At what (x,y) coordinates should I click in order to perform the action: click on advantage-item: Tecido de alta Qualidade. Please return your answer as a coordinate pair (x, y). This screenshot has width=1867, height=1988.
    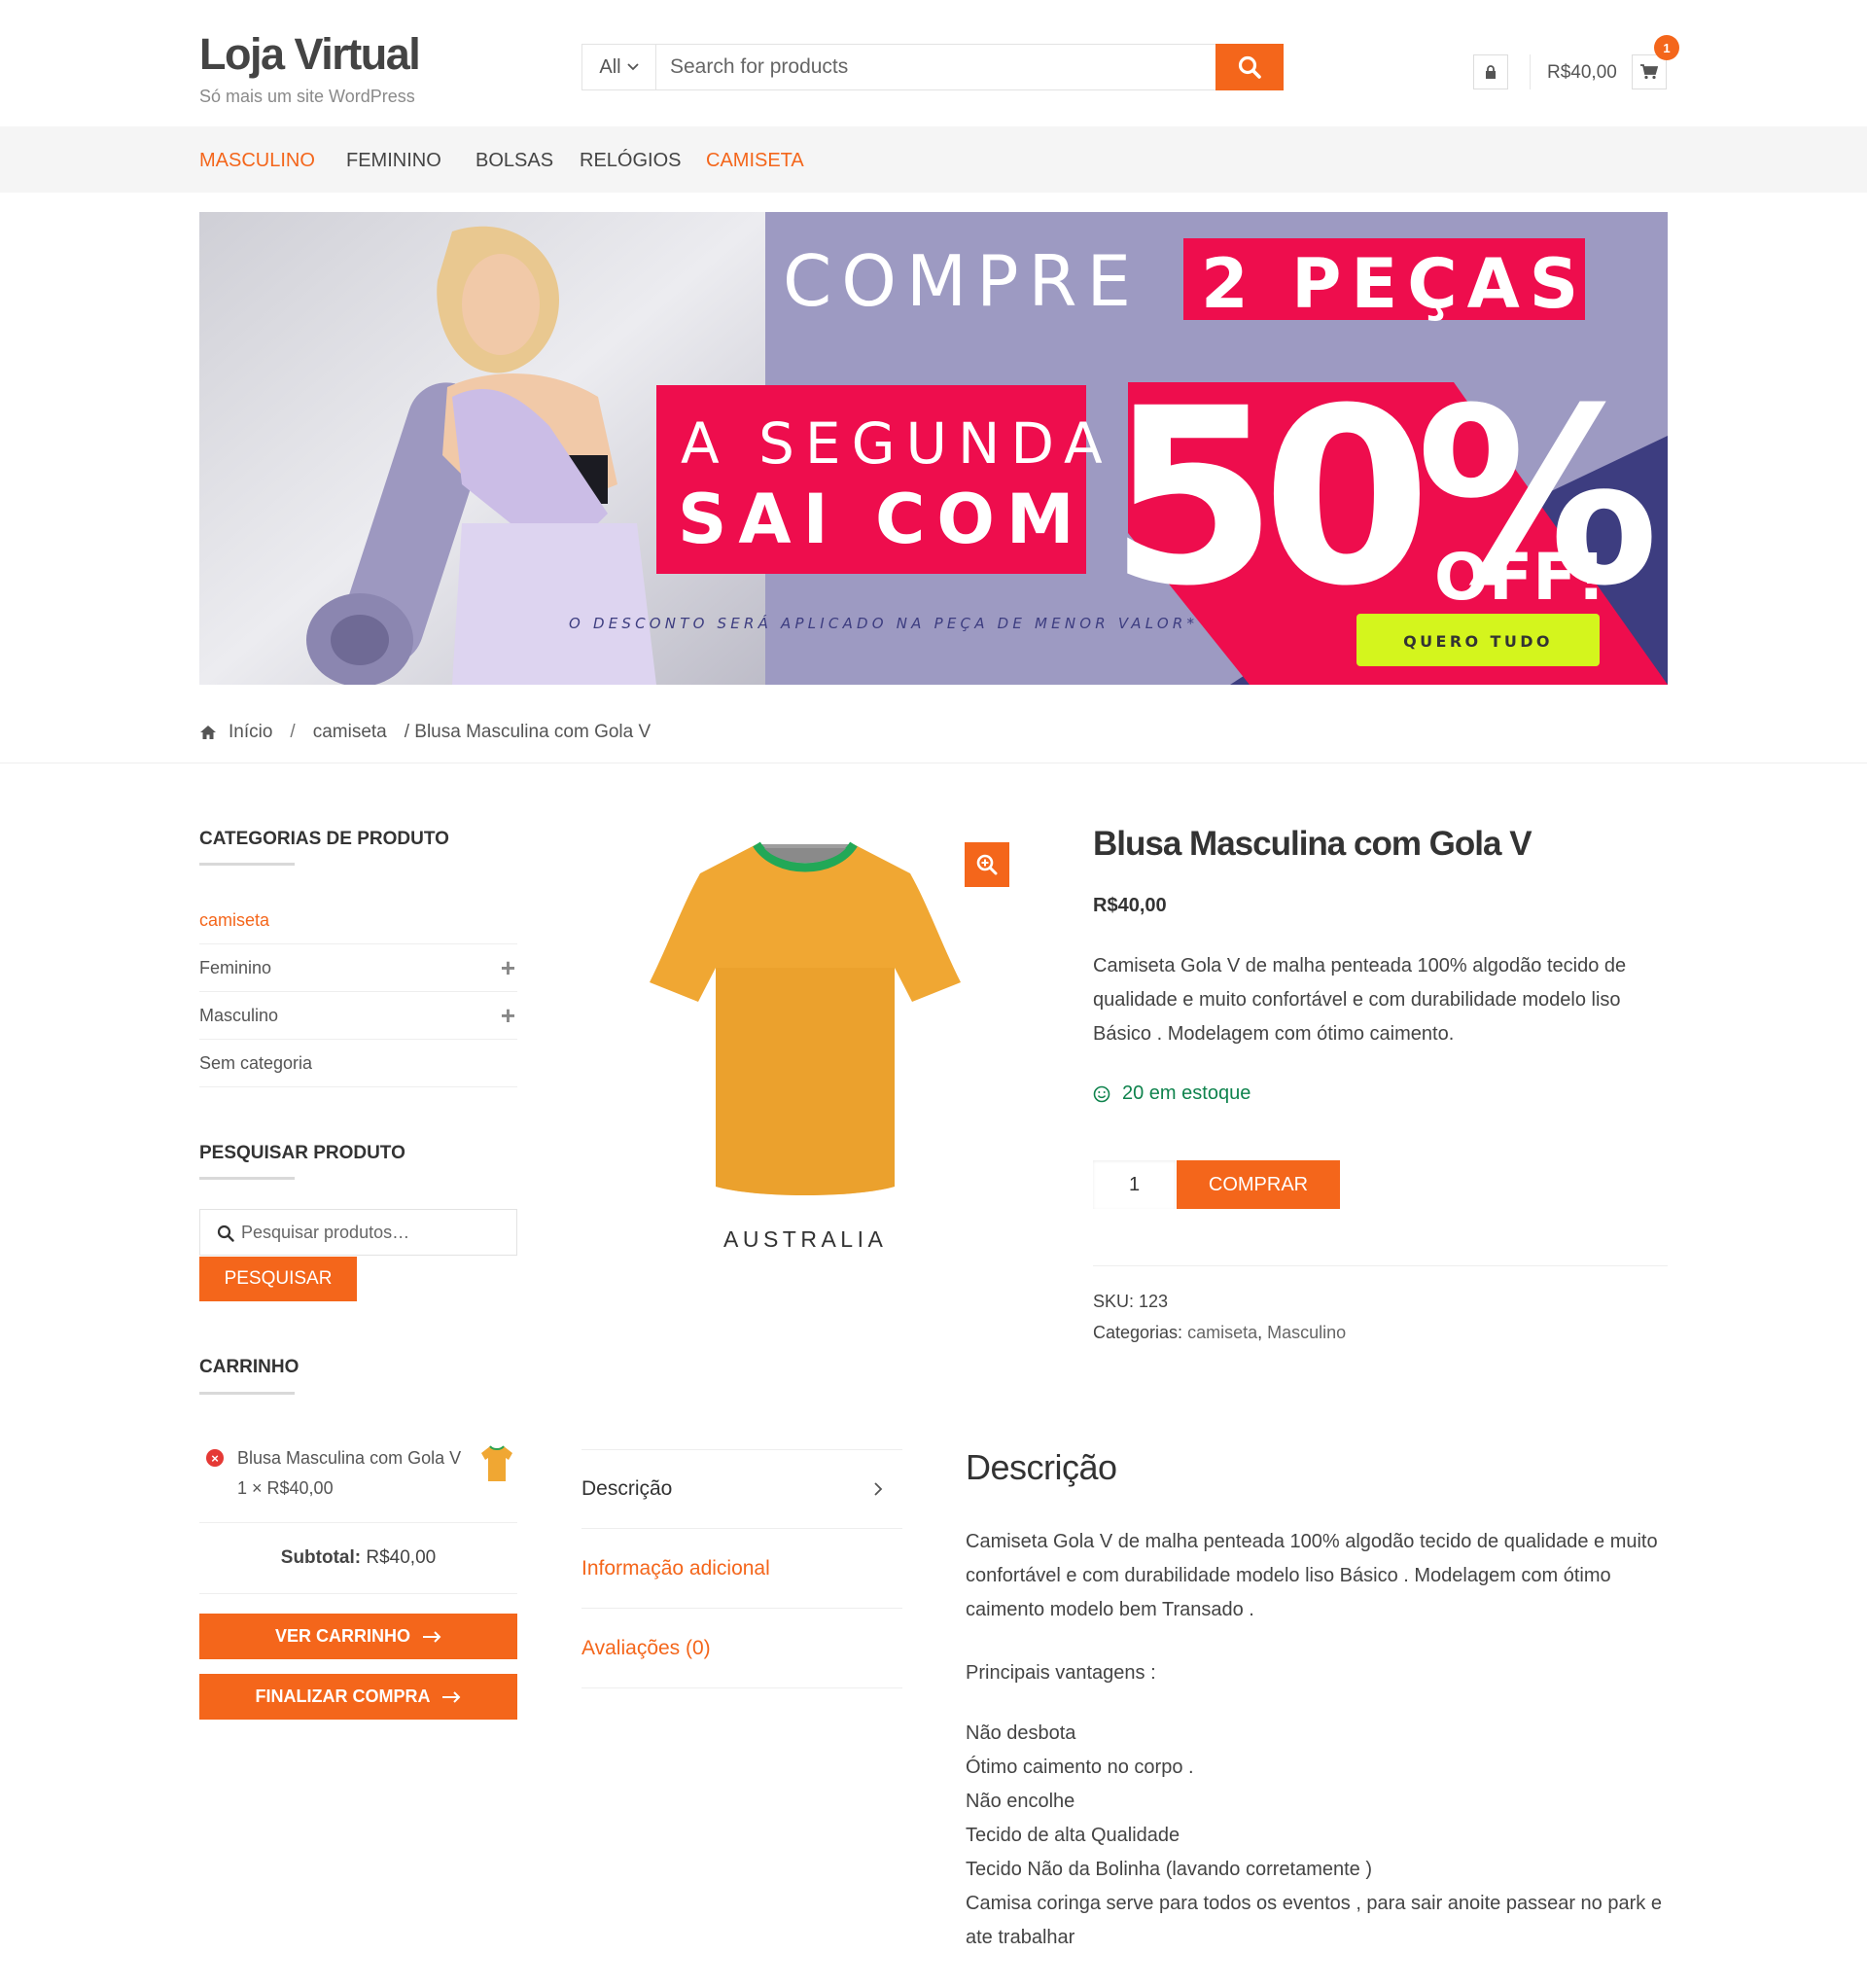
    Looking at the image, I should click on (1073, 1835).